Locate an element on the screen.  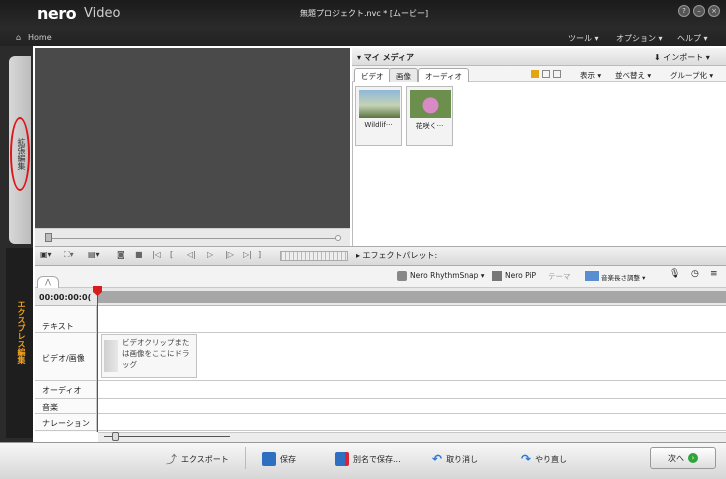
menu-tools: ツール ▾ is located at coordinates (583, 38).